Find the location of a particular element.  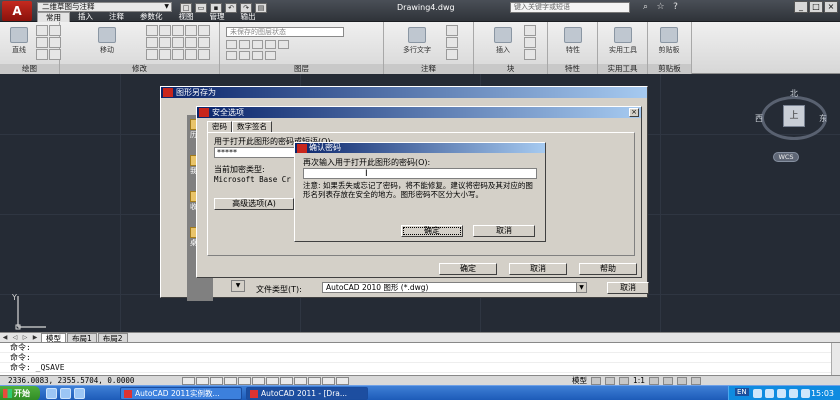

tab-model: 模型 is located at coordinates (53, 338).